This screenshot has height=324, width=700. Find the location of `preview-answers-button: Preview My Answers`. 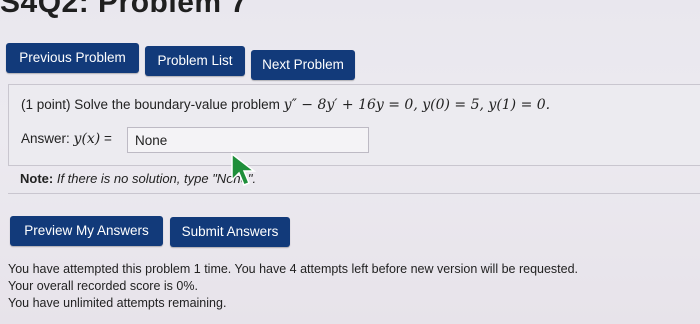

preview-answers-button: Preview My Answers is located at coordinates (86, 231).